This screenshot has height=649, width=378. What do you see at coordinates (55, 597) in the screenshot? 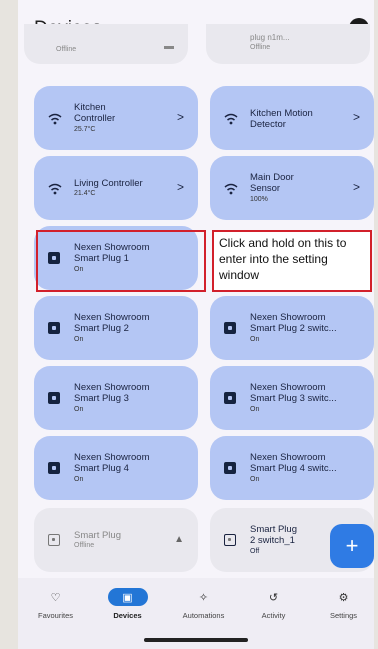
I see `heart-icon: ♡` at bounding box center [55, 597].